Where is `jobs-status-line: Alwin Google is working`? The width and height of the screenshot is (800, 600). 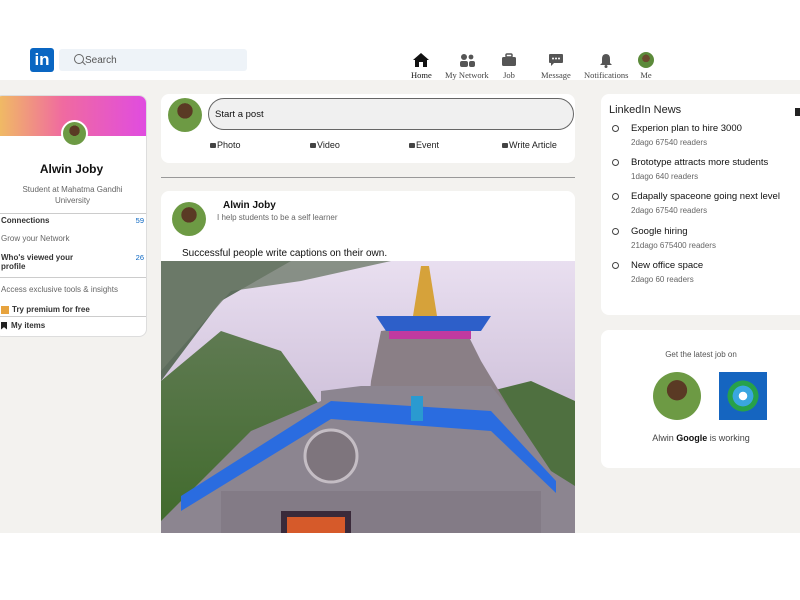
jobs-status-line: Alwin Google is working is located at coordinates (700, 438).